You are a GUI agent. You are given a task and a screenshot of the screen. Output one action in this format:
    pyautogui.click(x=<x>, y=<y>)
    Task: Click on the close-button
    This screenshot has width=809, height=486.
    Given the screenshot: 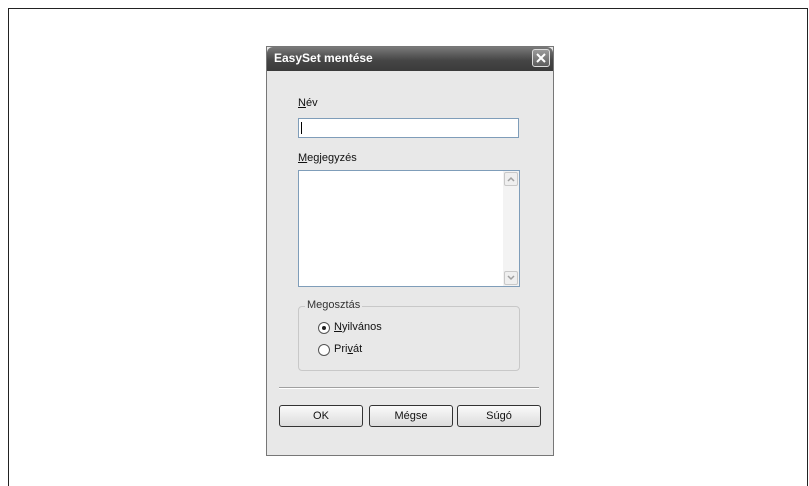 What is the action you would take?
    pyautogui.click(x=541, y=58)
    